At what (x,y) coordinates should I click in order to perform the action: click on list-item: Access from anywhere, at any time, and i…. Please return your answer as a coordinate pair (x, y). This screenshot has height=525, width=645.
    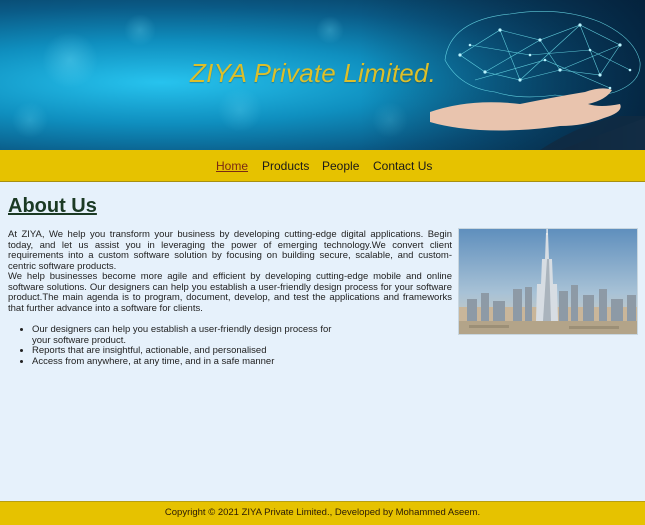
    Looking at the image, I should click on (182, 362).